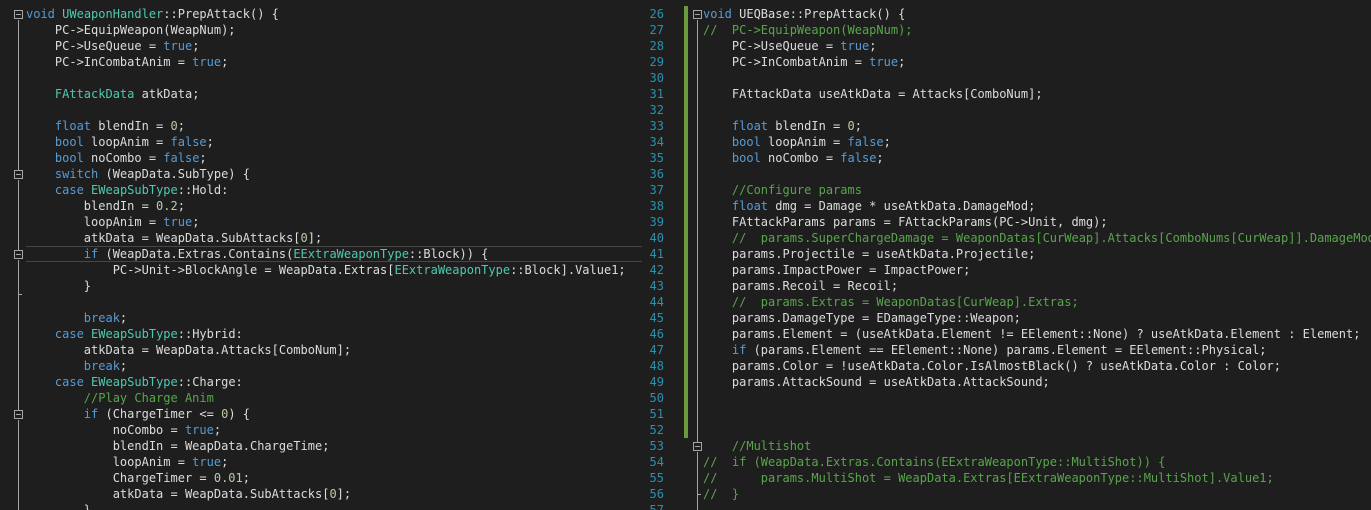 This screenshot has width=1371, height=510. Describe the element at coordinates (656, 190) in the screenshot. I see `line-number: 37` at that location.